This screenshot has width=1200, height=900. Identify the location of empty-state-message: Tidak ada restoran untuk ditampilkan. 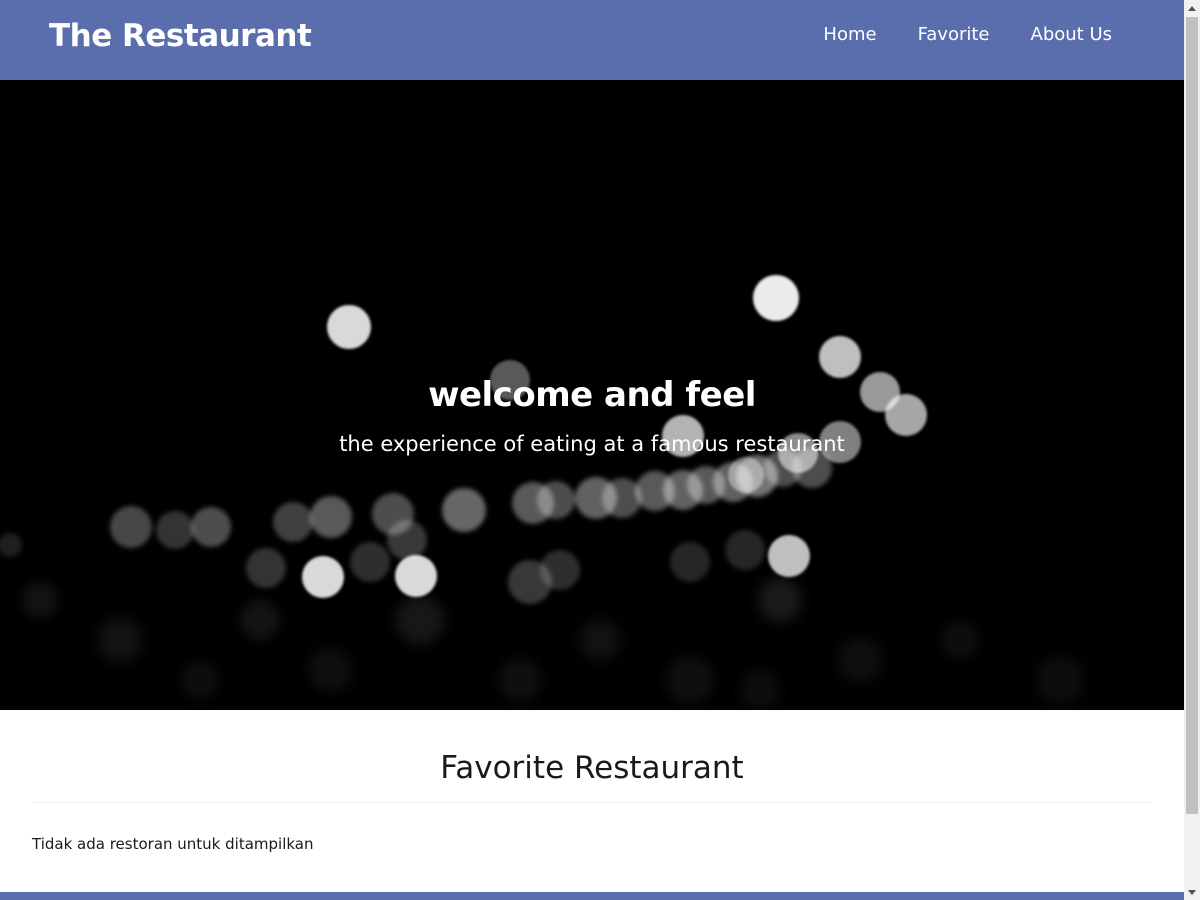
(173, 844).